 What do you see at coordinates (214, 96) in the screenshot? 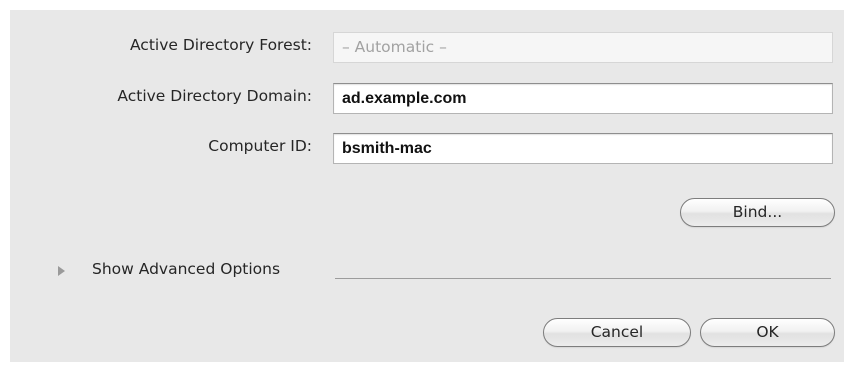
I see `domain-label: Active Directory Domain:` at bounding box center [214, 96].